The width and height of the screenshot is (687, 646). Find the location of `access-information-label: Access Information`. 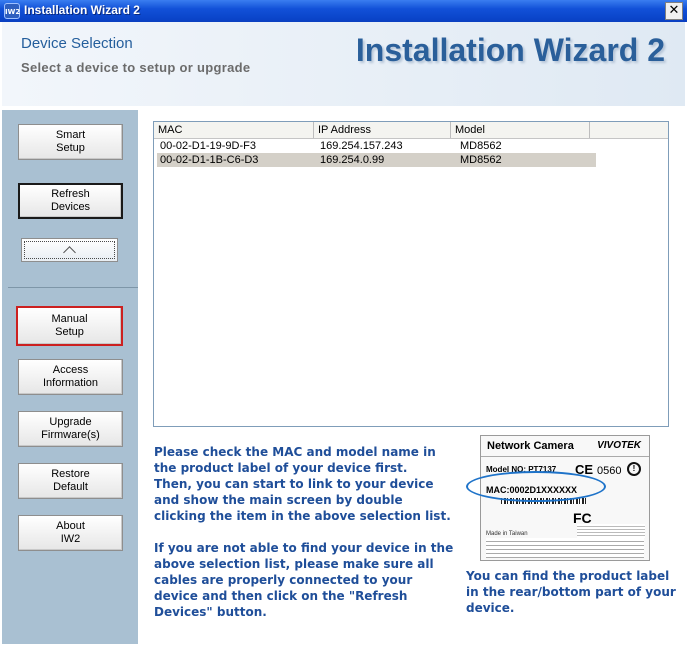

access-information-label: Access Information is located at coordinates (70, 376).